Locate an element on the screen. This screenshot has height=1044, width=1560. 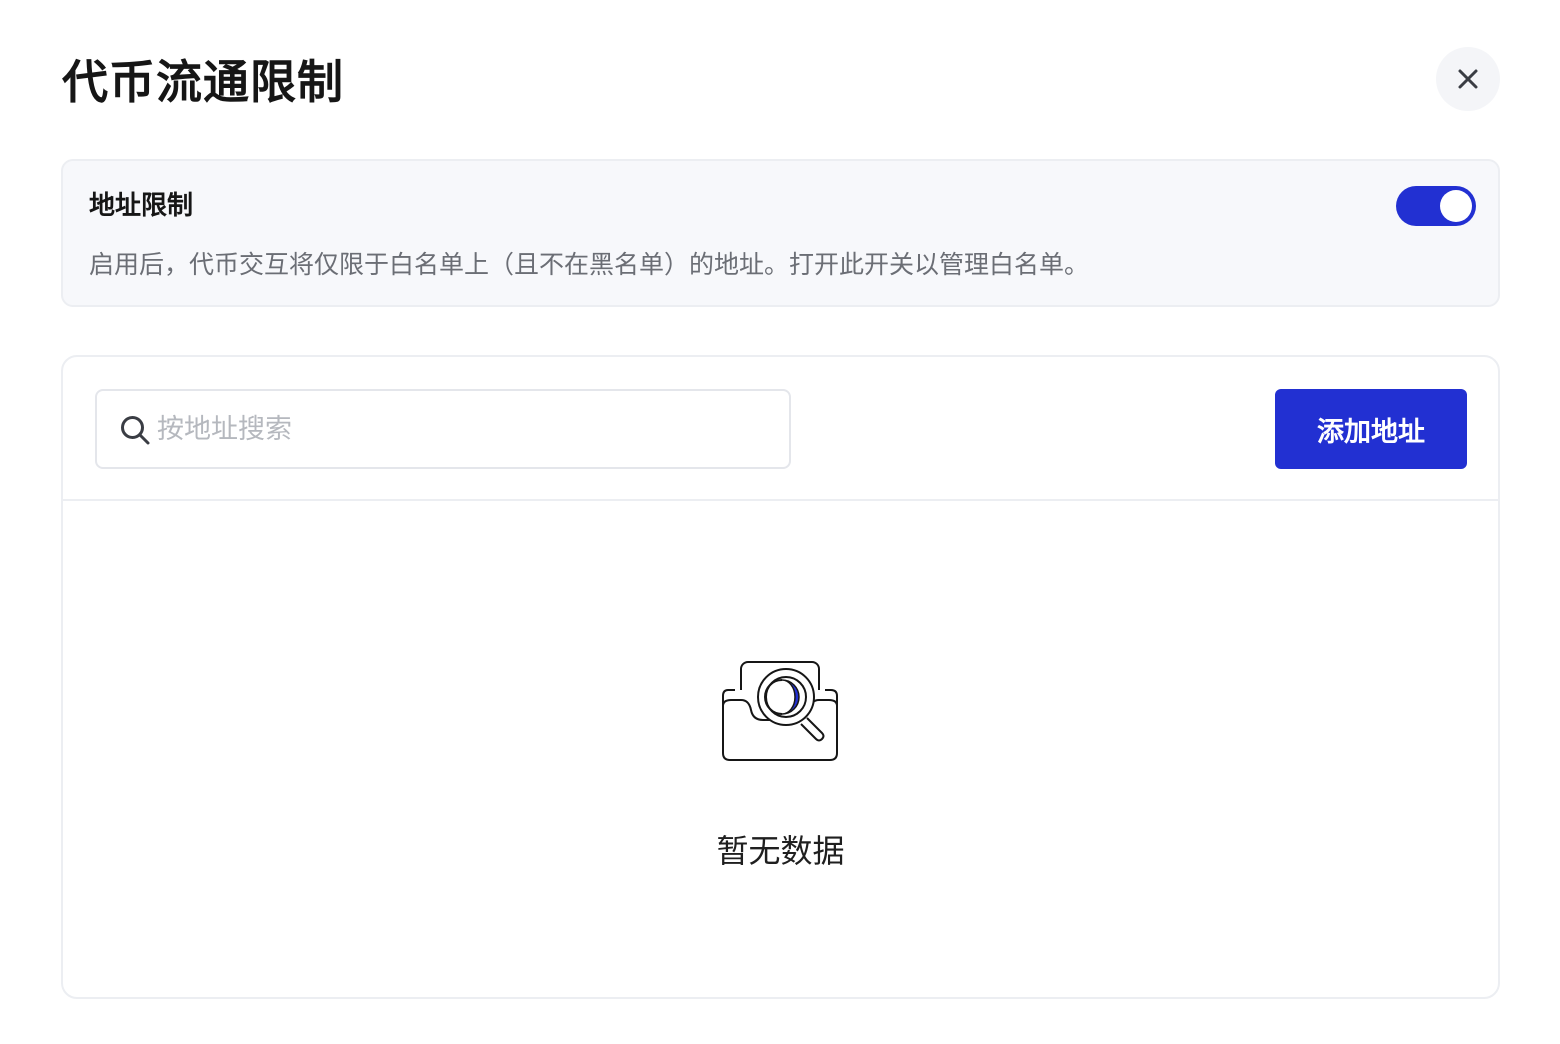
search-icon is located at coordinates (135, 430).